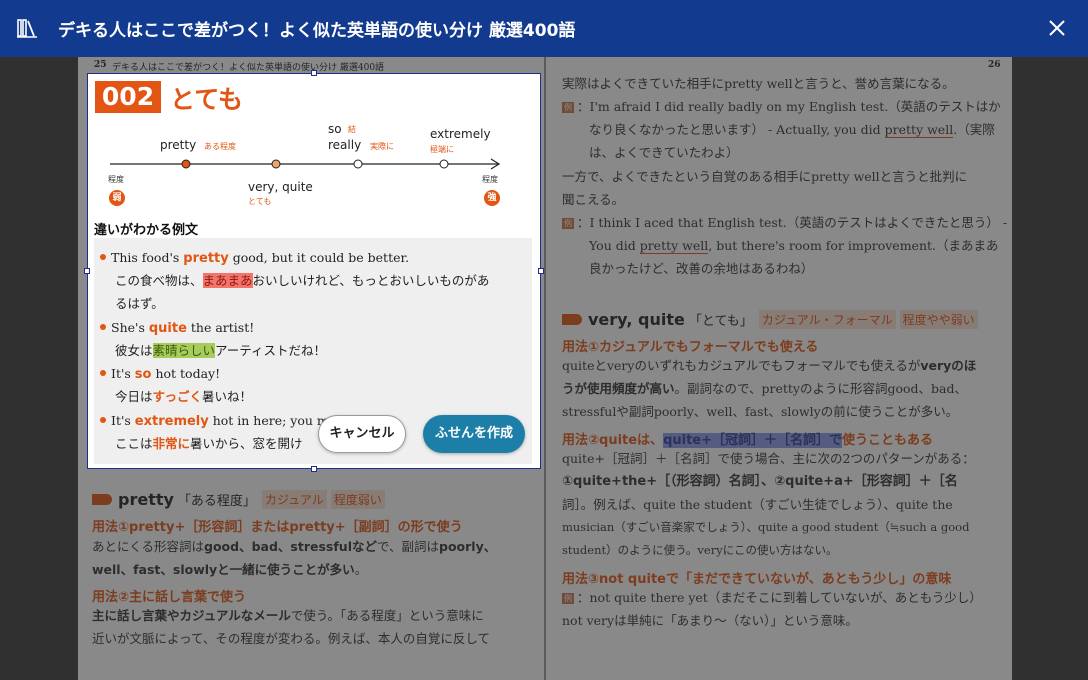 This screenshot has height=680, width=1088. Describe the element at coordinates (827, 319) in the screenshot. I see `register-tag: カジュアル・フォーマル` at that location.